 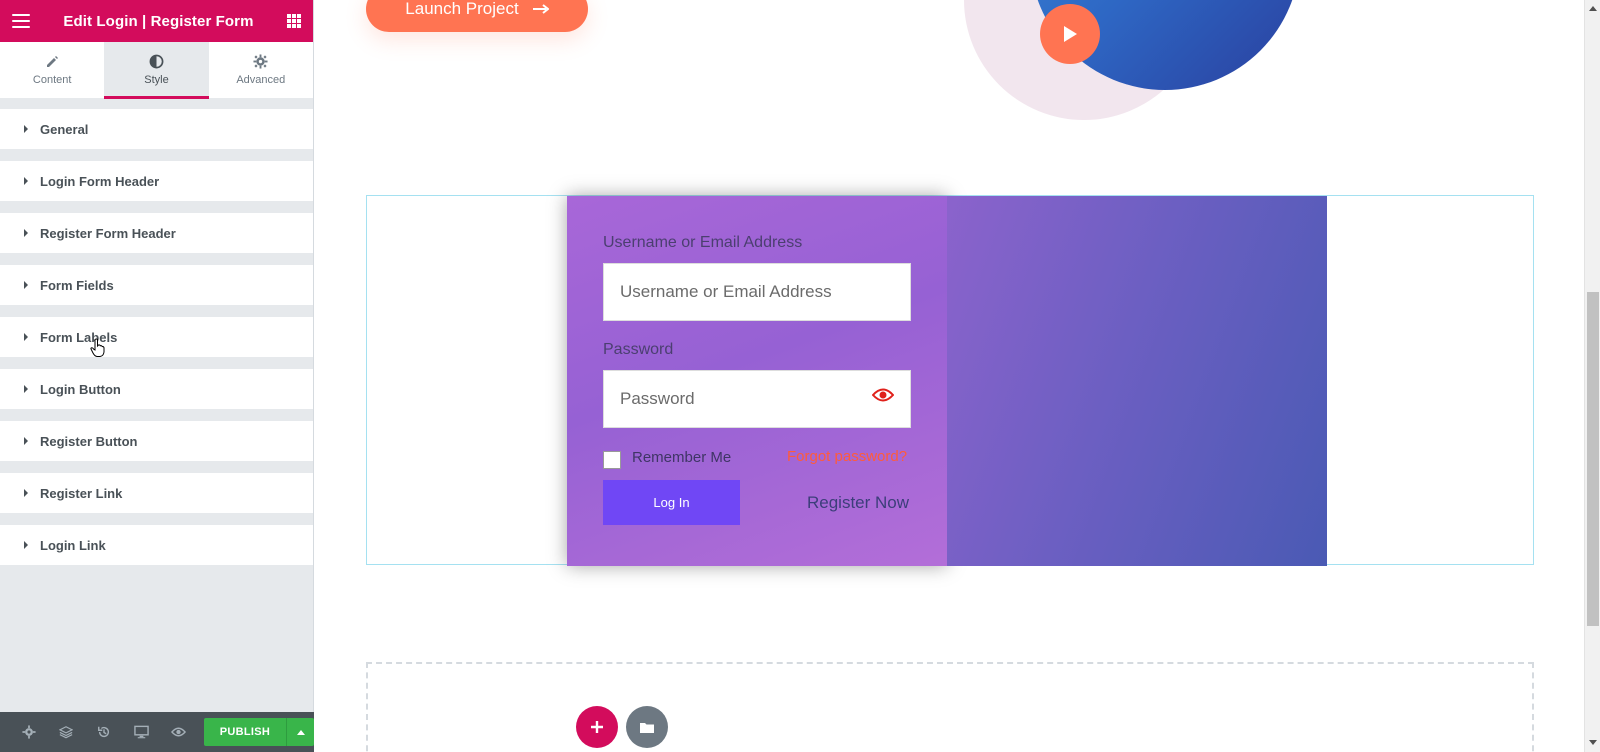 I want to click on play-icon, so click(x=1070, y=34).